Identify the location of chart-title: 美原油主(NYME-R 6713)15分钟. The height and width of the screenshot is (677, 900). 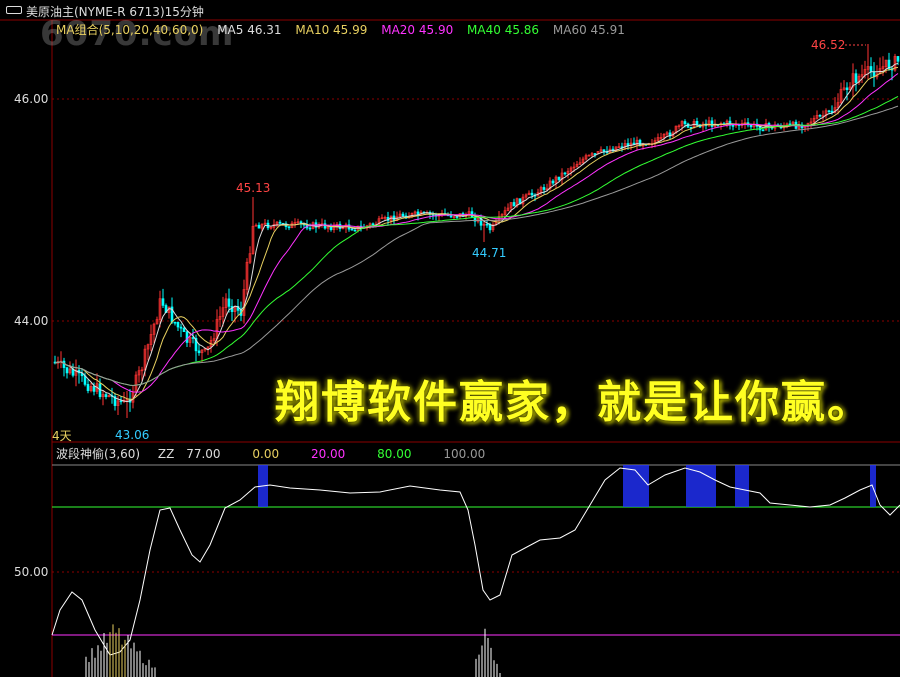
(115, 12).